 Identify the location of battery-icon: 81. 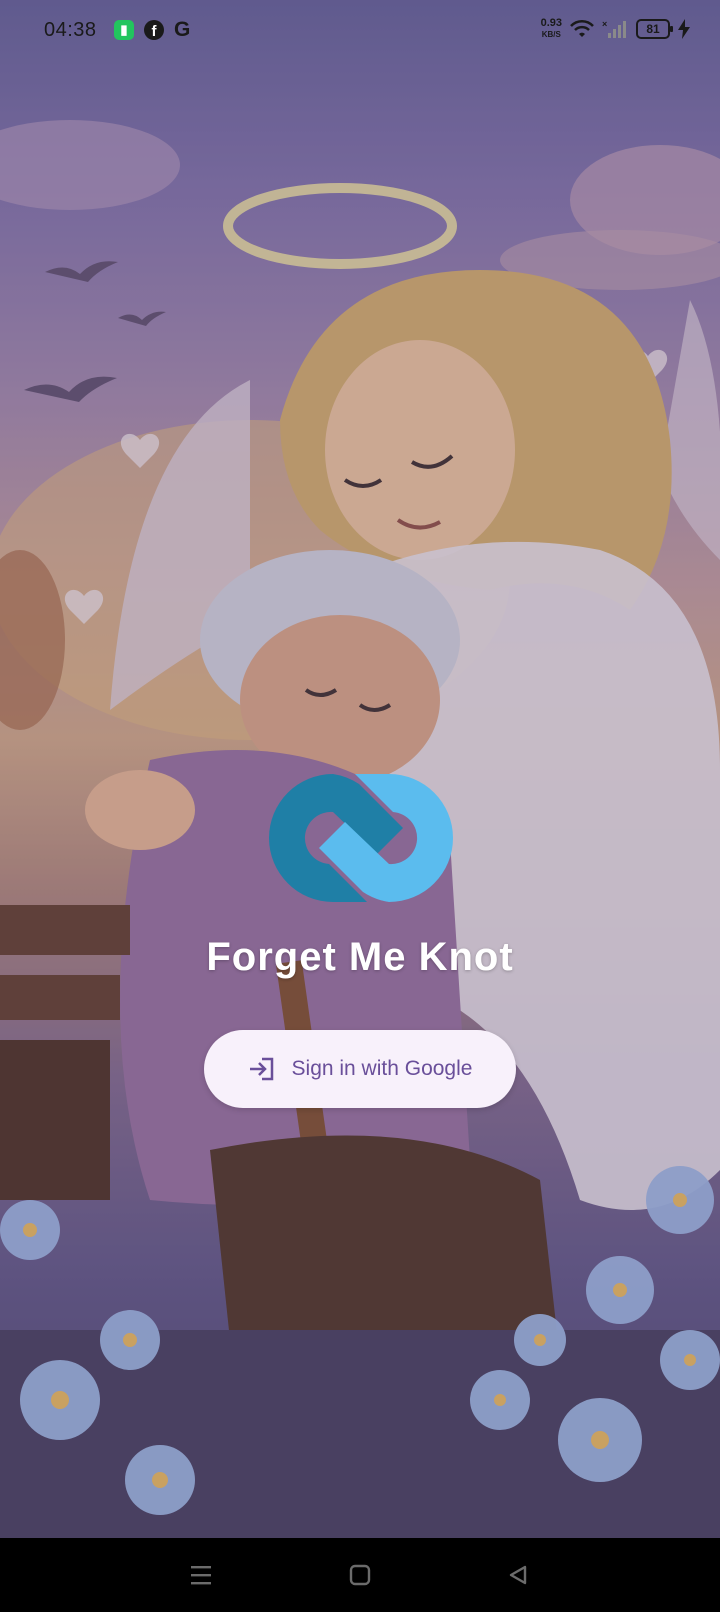
(654, 29).